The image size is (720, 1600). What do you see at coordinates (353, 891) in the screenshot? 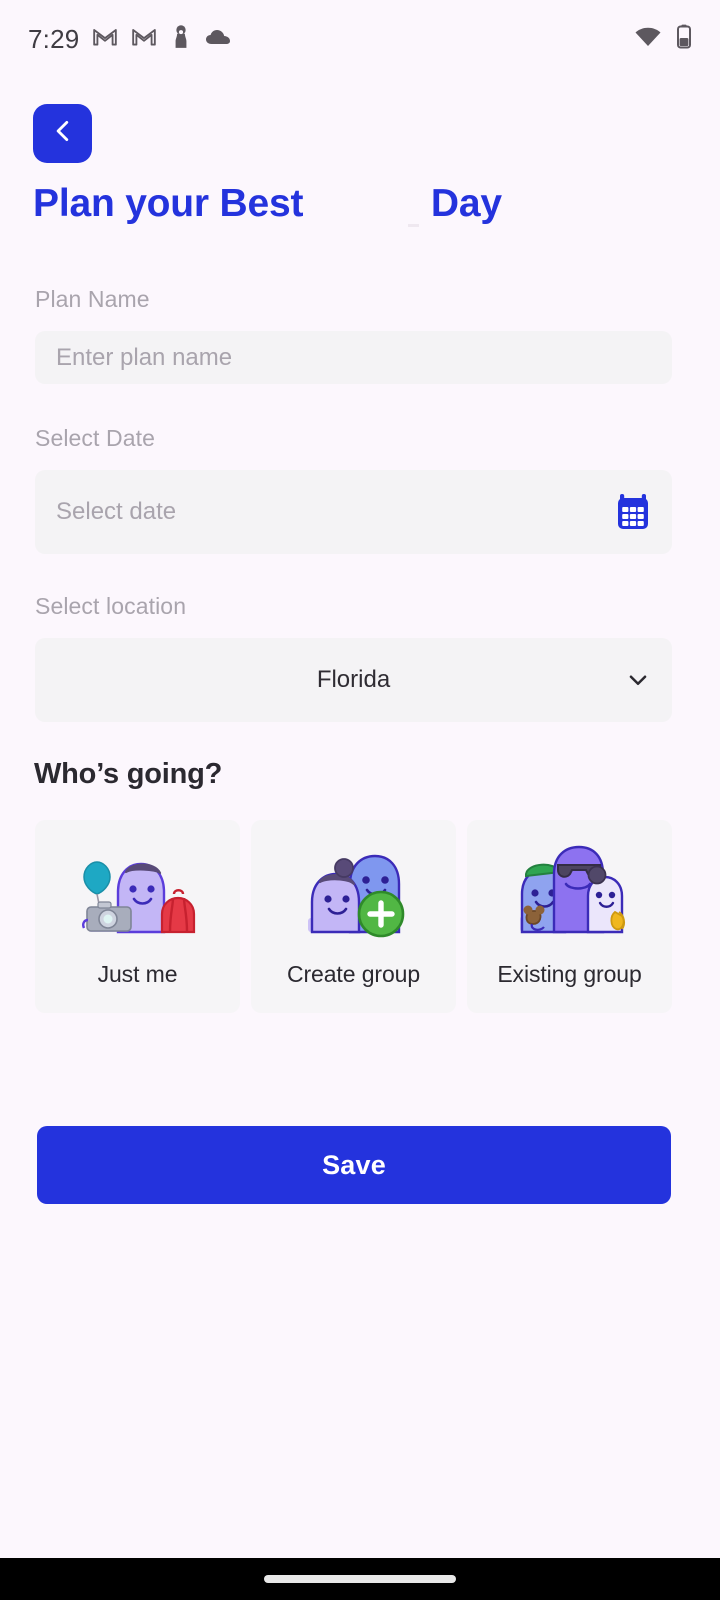
I see `two-people-with-plus-badge-icon` at bounding box center [353, 891].